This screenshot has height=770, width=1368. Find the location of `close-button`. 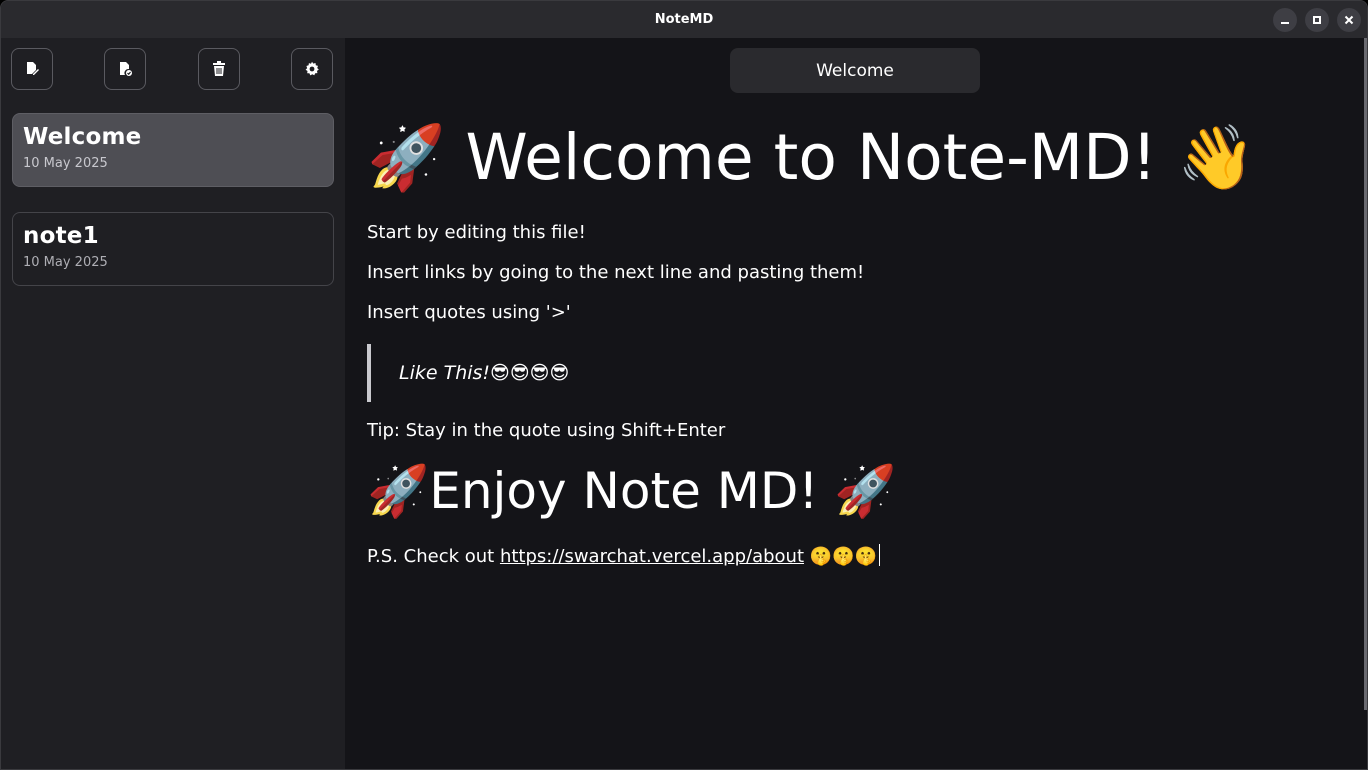

close-button is located at coordinates (1349, 20).